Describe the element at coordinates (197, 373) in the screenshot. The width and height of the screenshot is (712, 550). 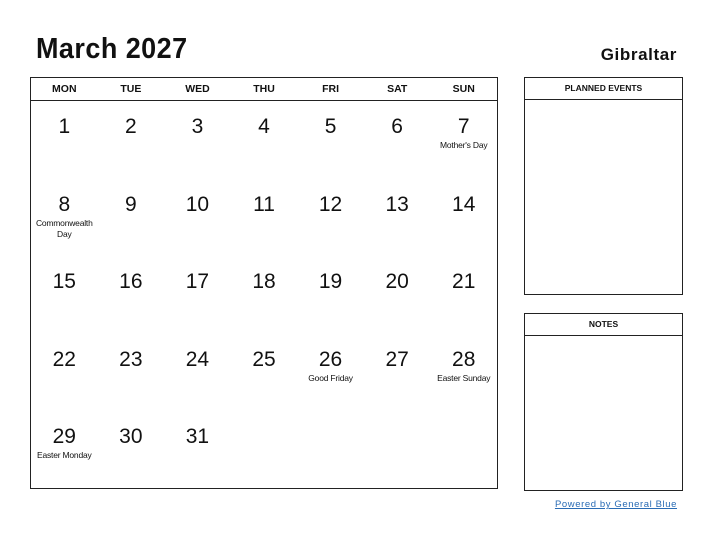
I see `day-cell: 24` at that location.